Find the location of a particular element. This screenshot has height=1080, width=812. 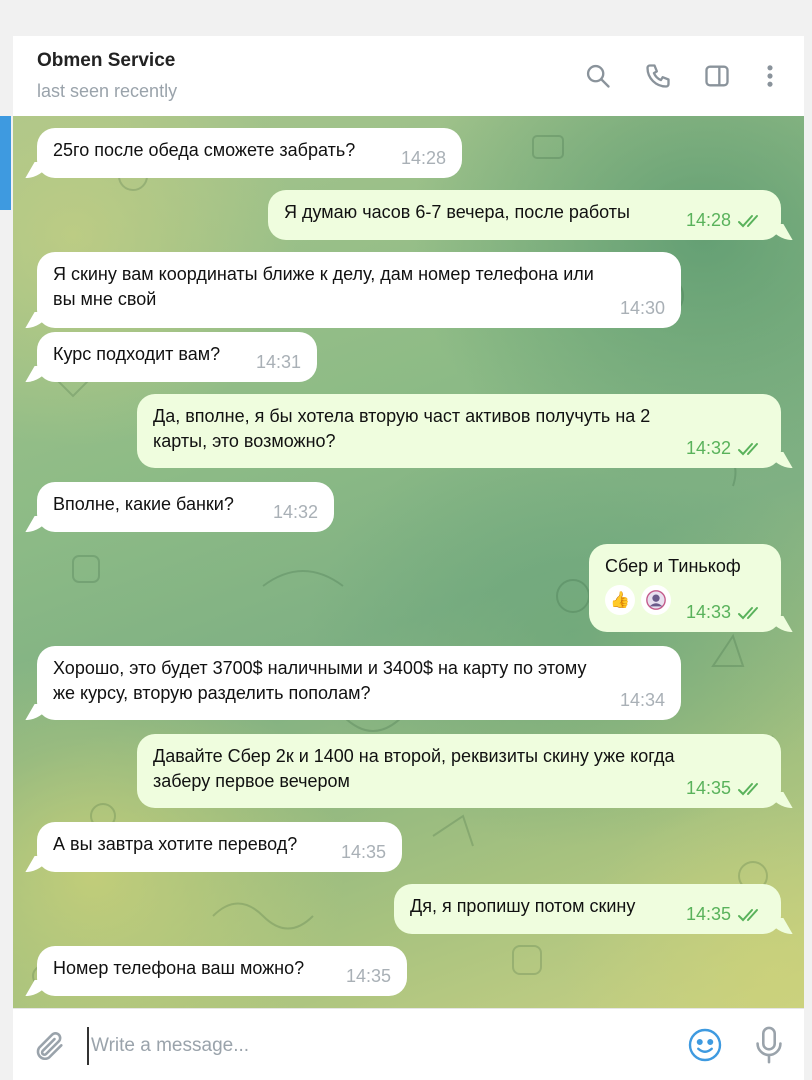

paperclip-icon is located at coordinates (49, 1046).